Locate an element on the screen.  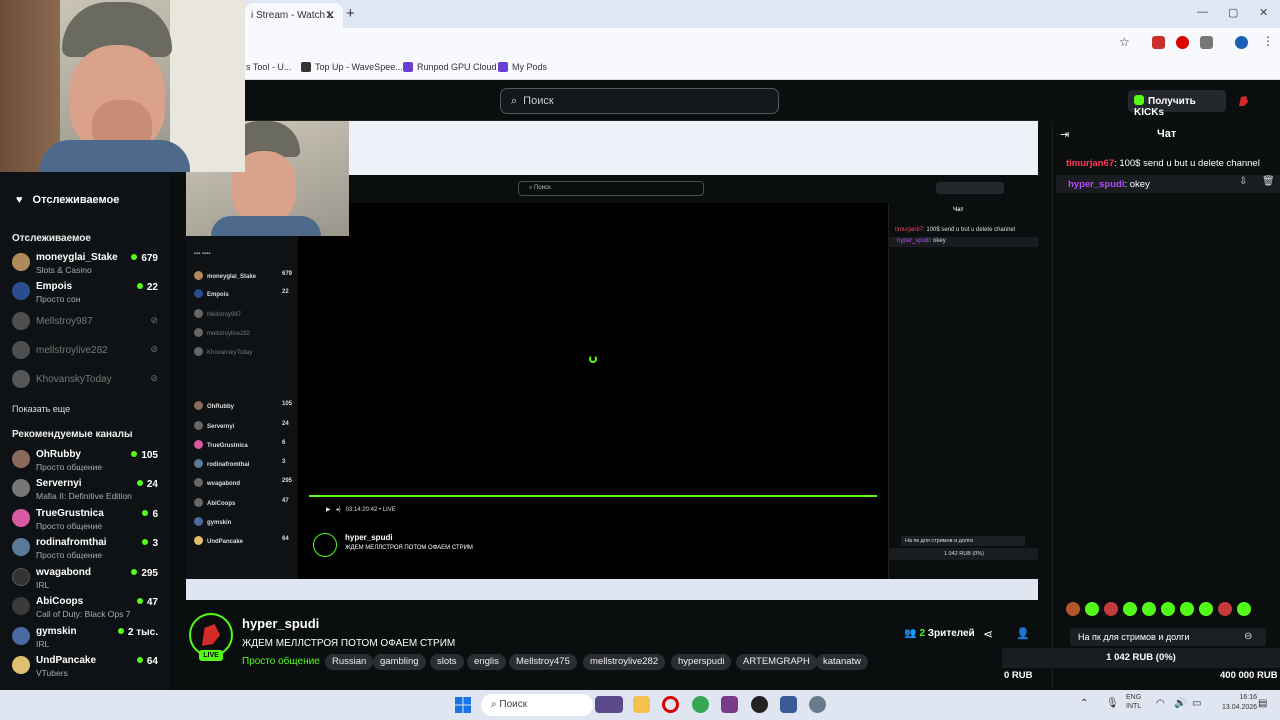
opera-icon is located at coordinates (670, 704).